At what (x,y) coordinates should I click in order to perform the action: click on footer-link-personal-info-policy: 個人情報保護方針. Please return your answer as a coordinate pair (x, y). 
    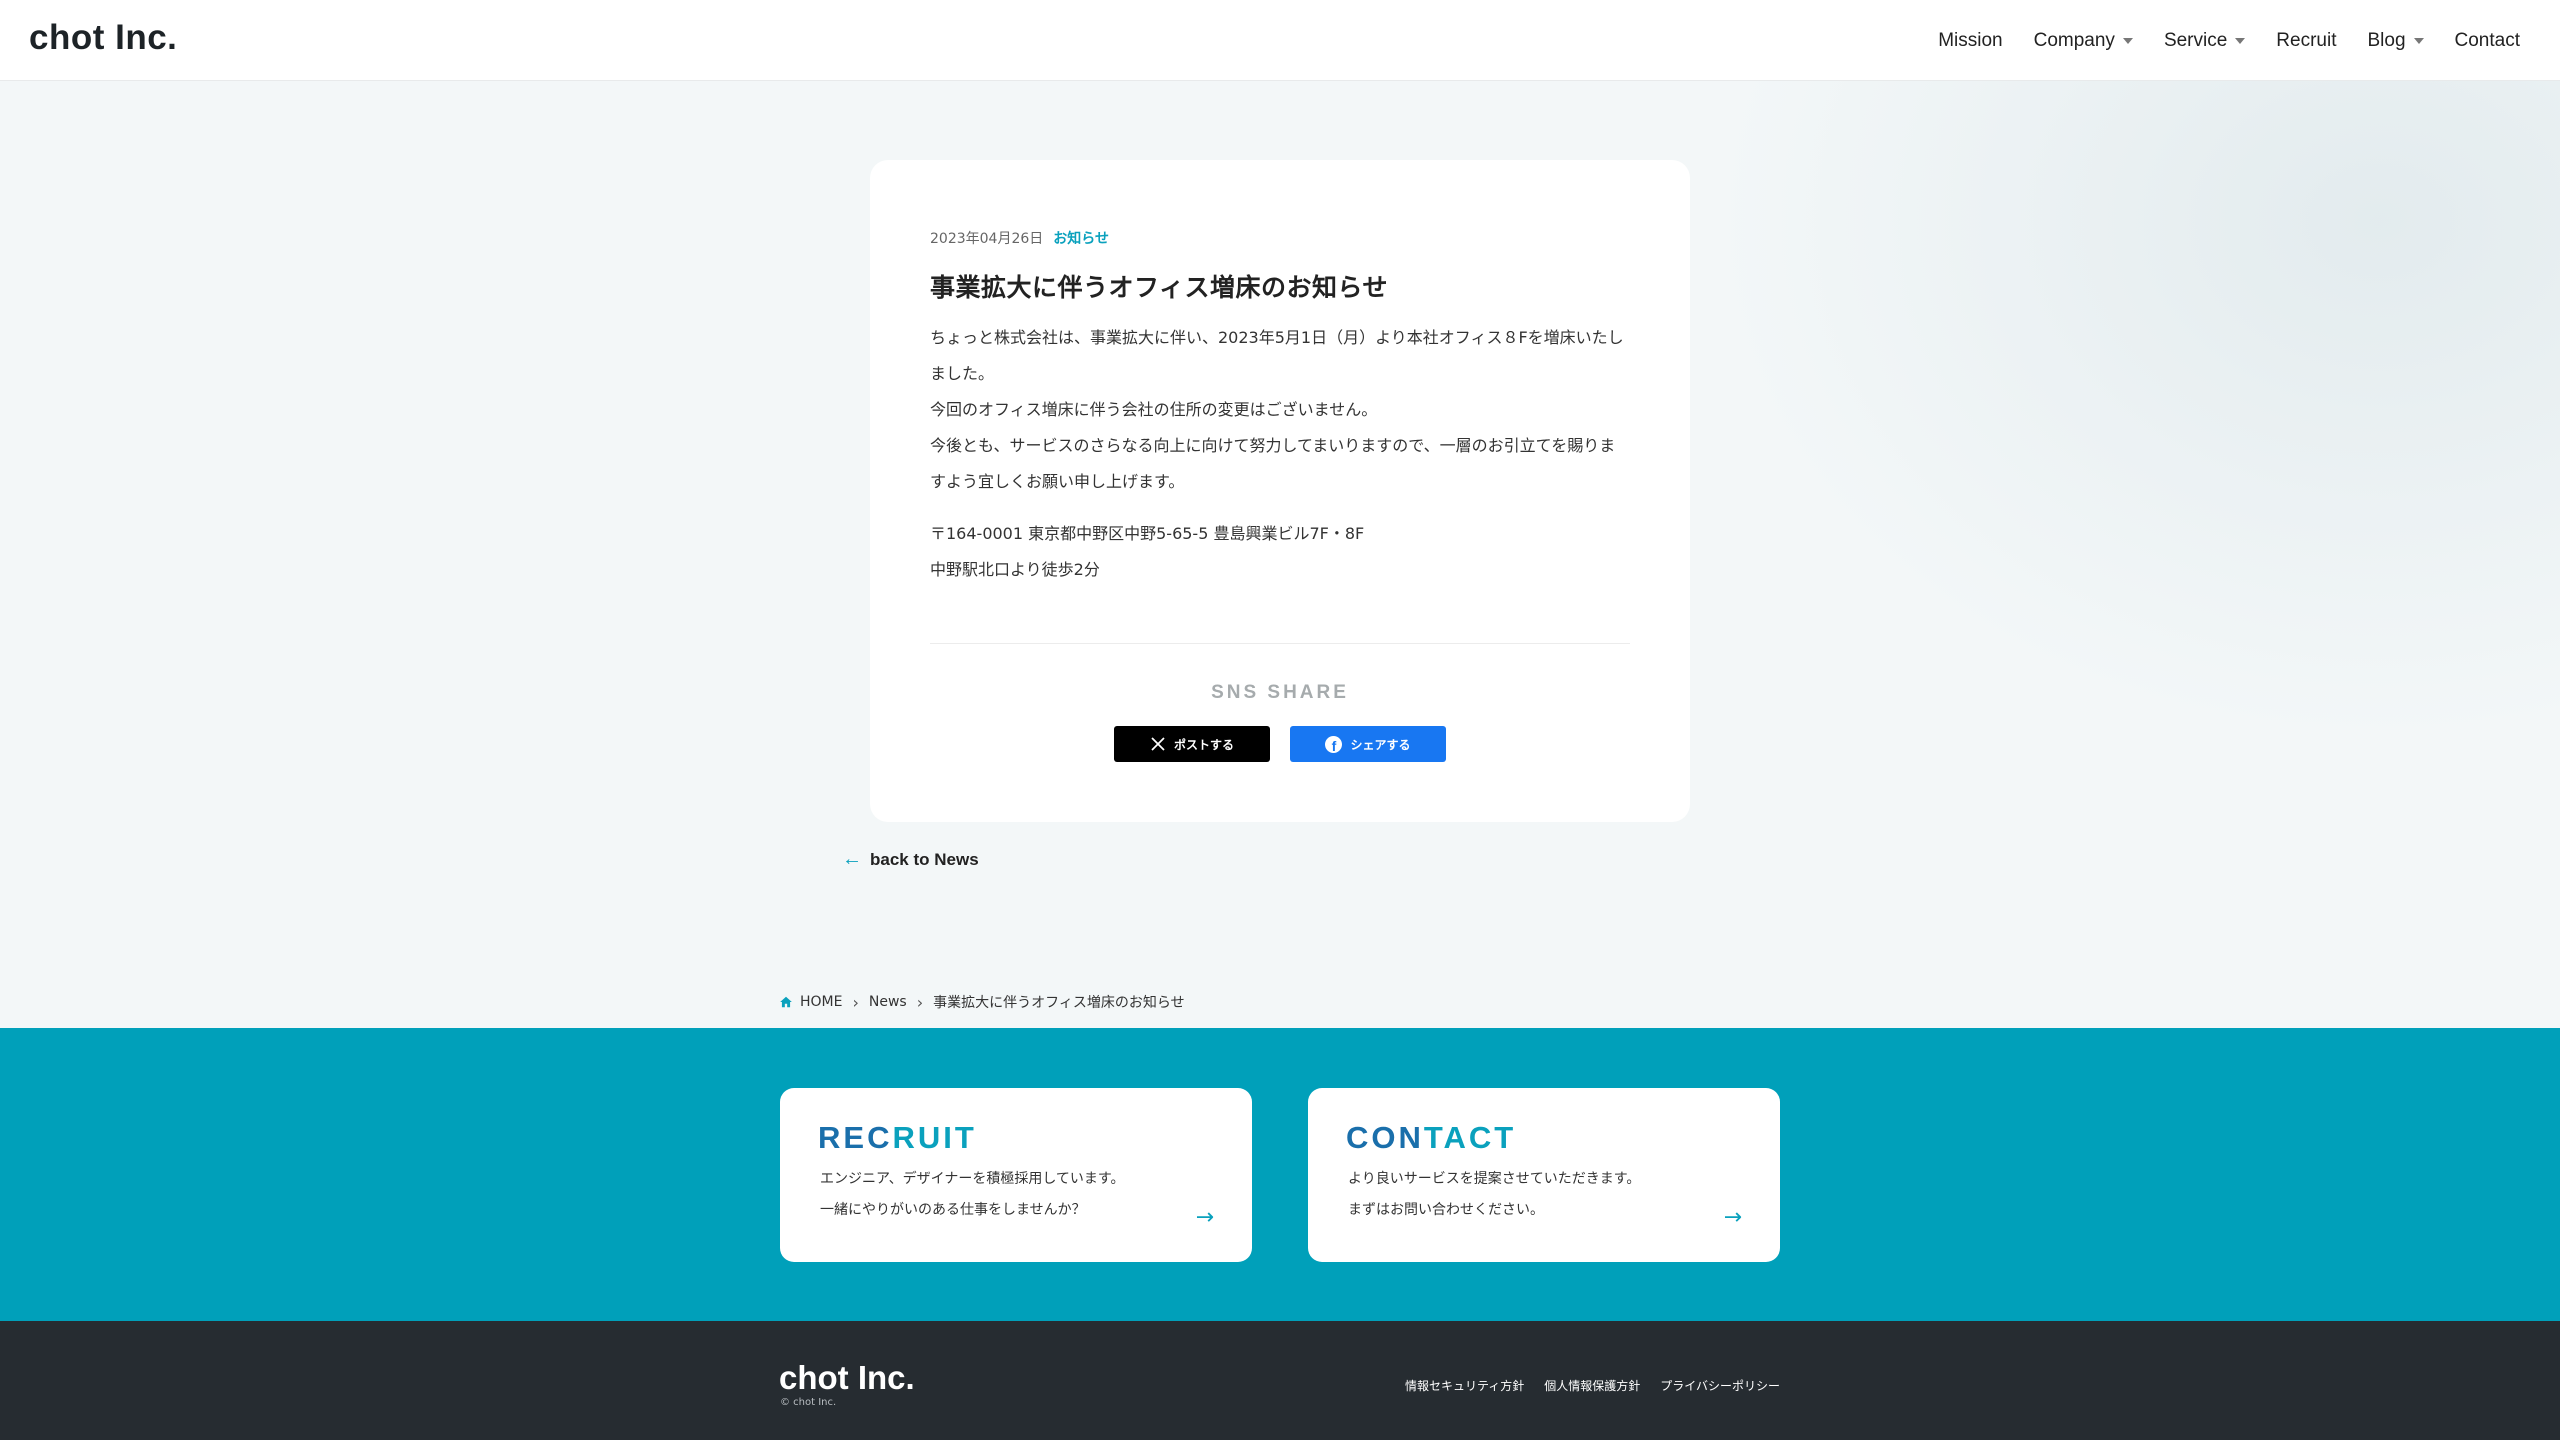
    Looking at the image, I should click on (1592, 1385).